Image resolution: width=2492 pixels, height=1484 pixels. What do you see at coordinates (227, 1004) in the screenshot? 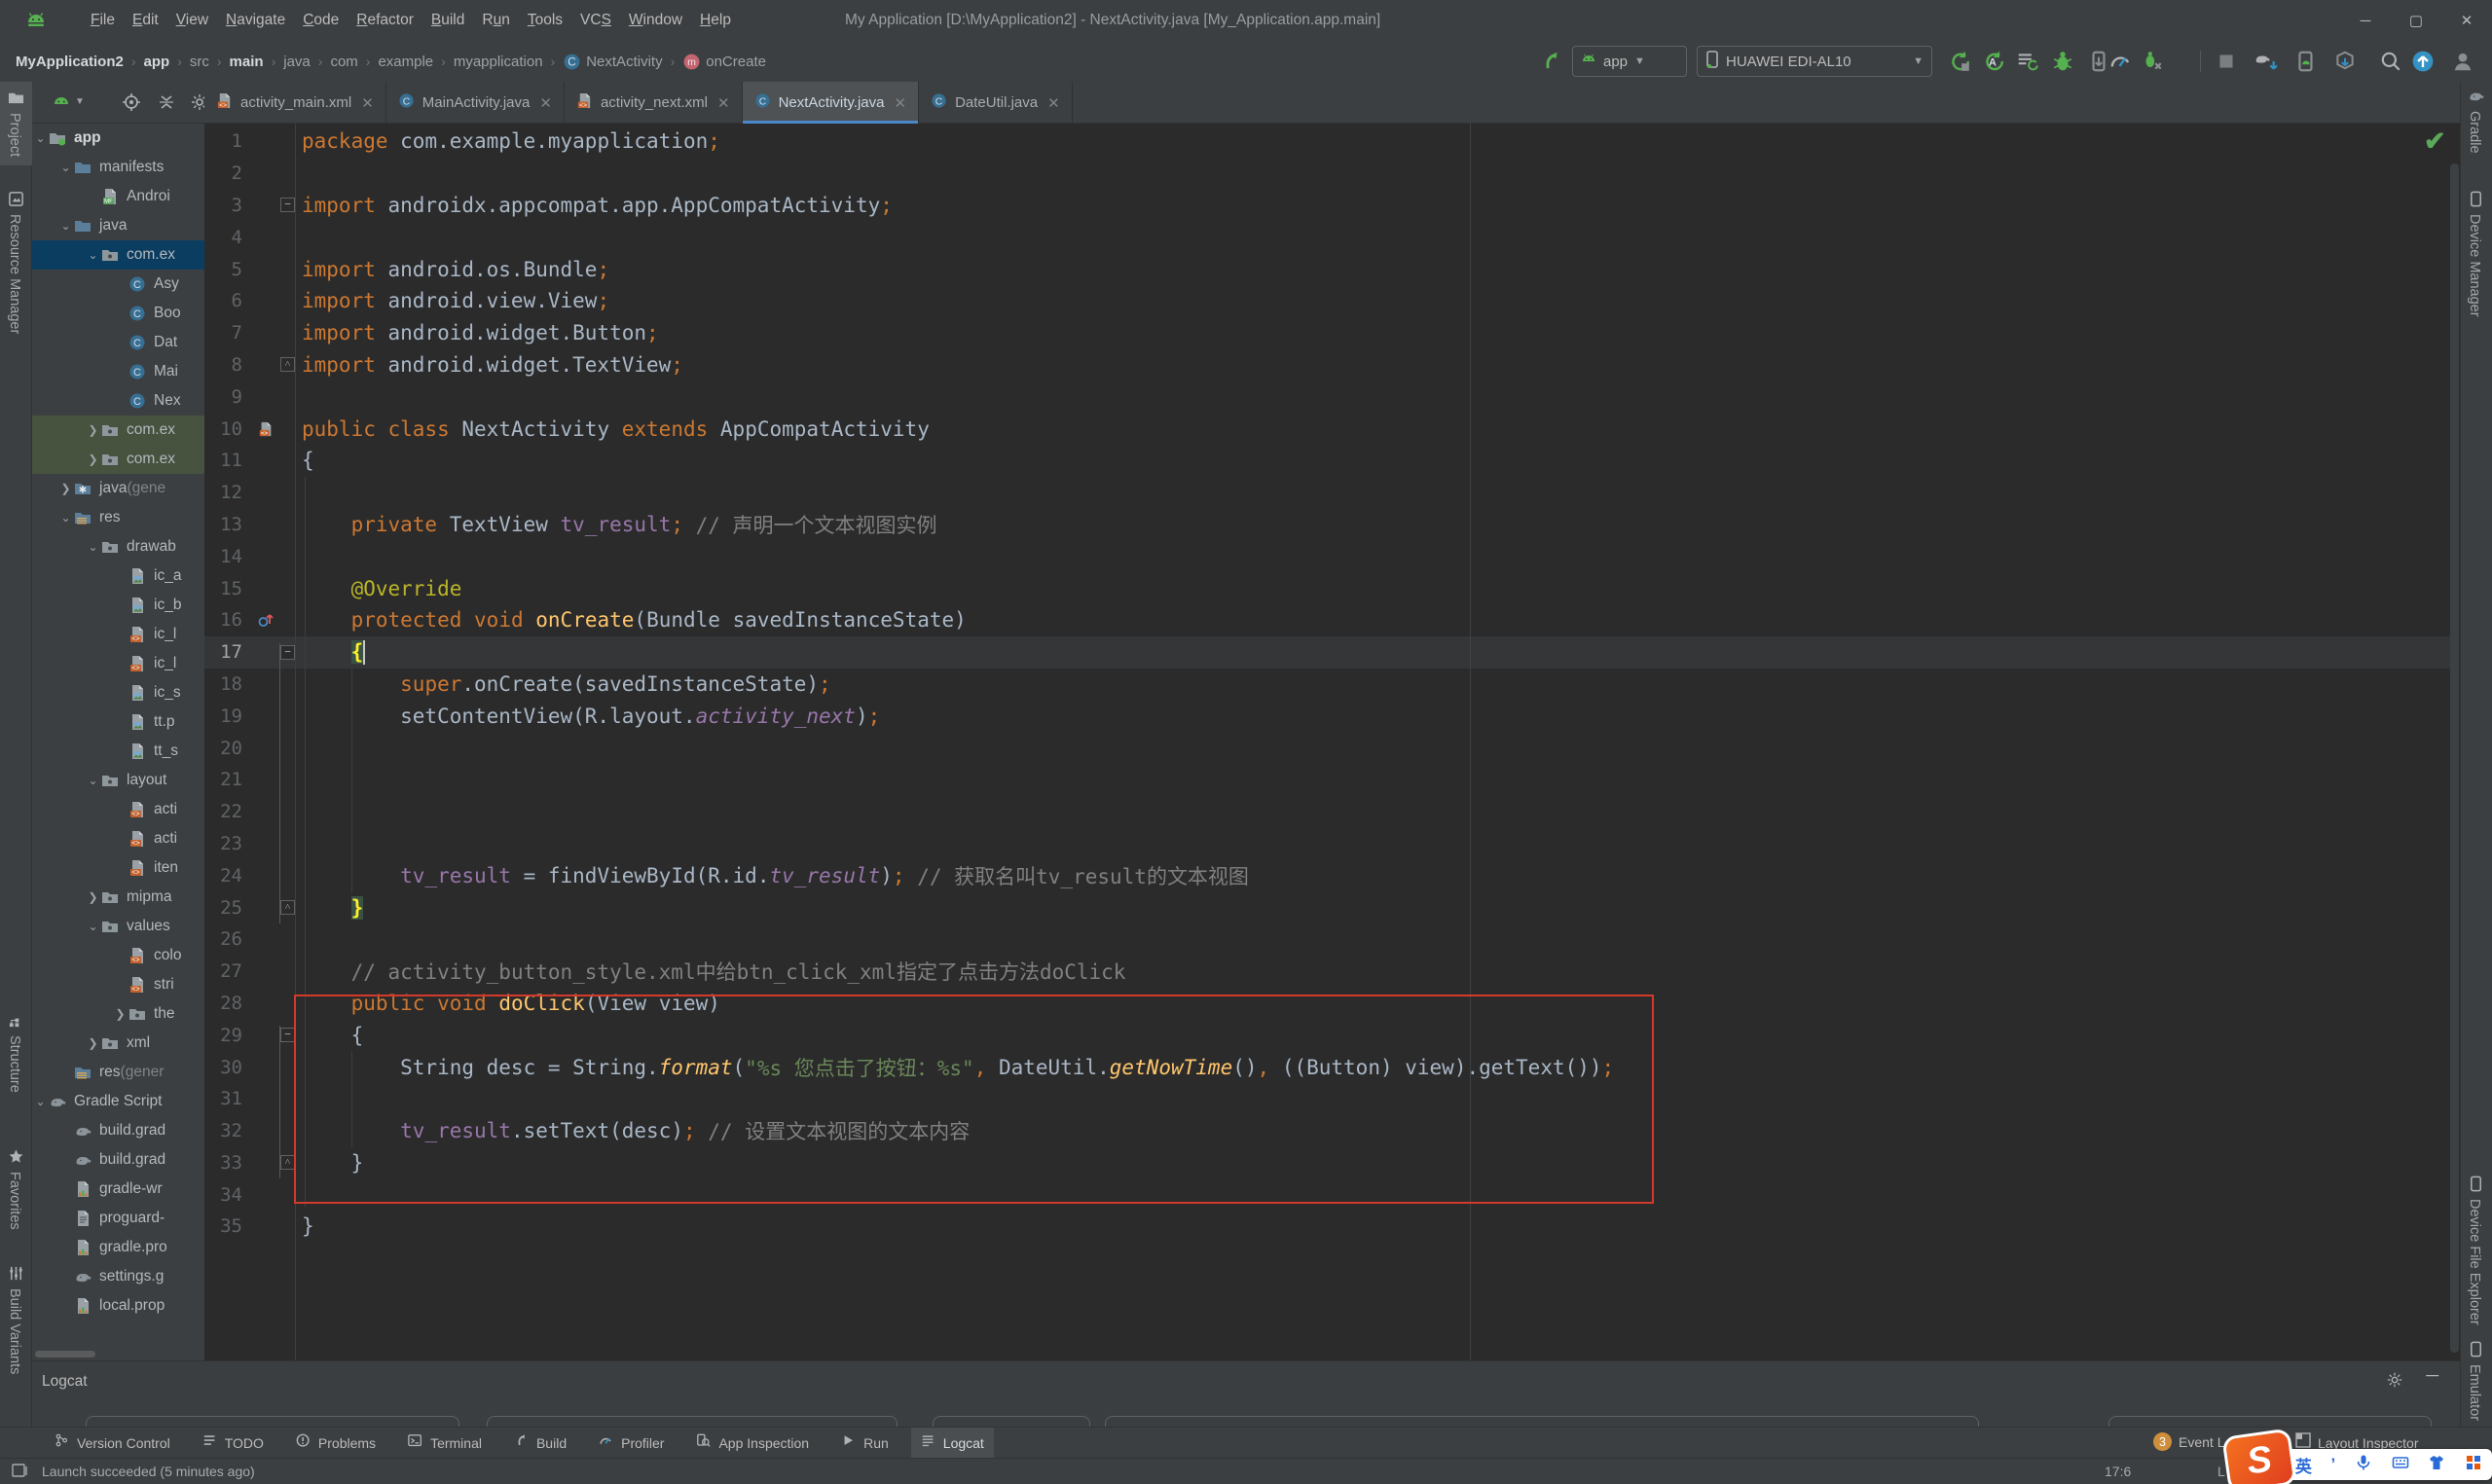
I see `line-number: 28` at bounding box center [227, 1004].